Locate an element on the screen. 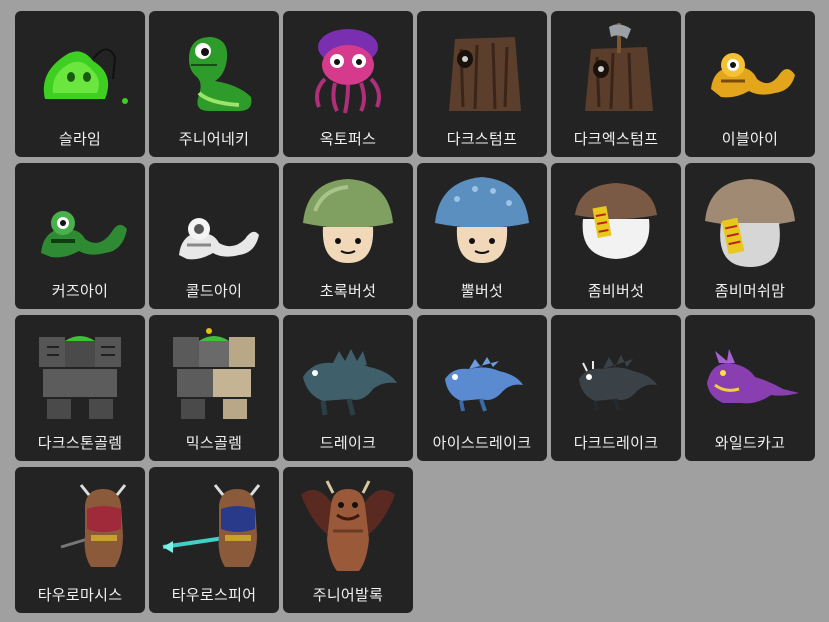 The image size is (829, 622). monster-card-drake: 드레이크 is located at coordinates (348, 388).